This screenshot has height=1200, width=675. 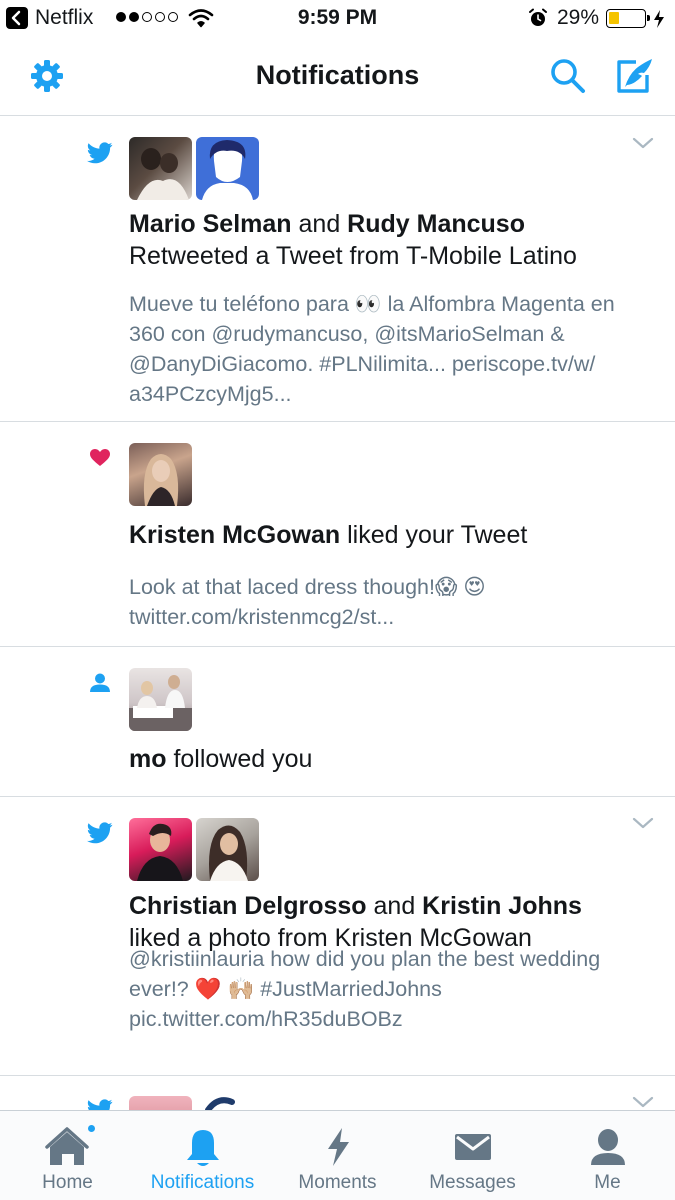 What do you see at coordinates (538, 20) in the screenshot?
I see `alarm-icon` at bounding box center [538, 20].